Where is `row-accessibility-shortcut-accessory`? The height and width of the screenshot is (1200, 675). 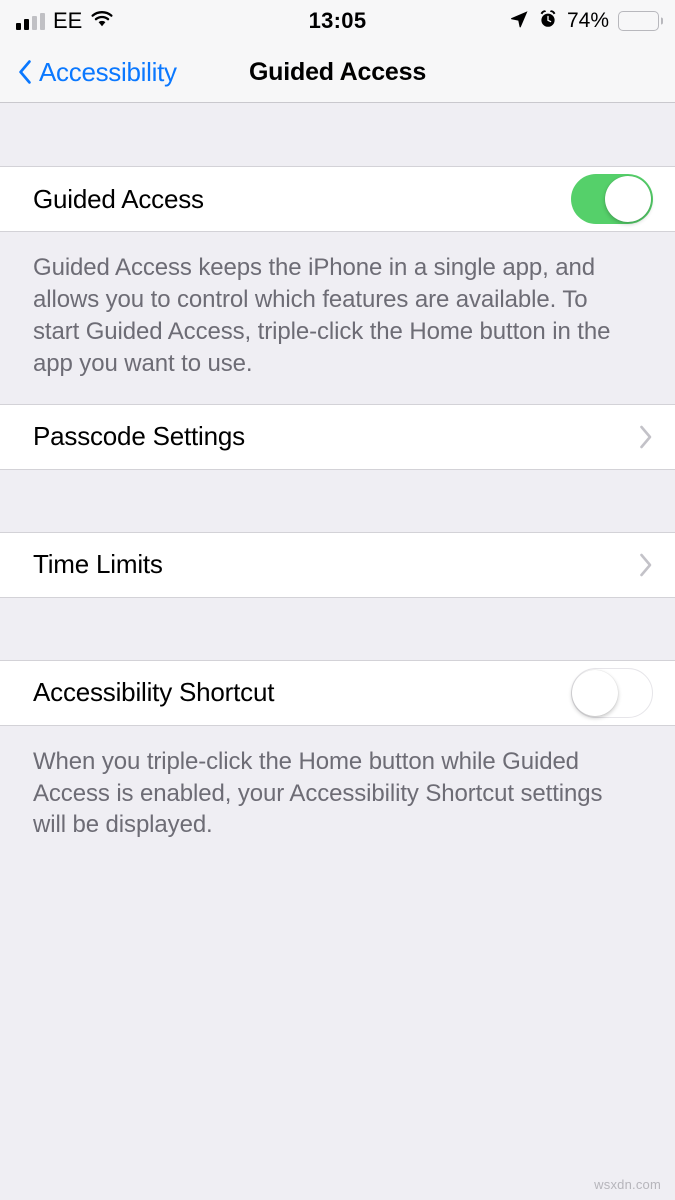 row-accessibility-shortcut-accessory is located at coordinates (612, 692).